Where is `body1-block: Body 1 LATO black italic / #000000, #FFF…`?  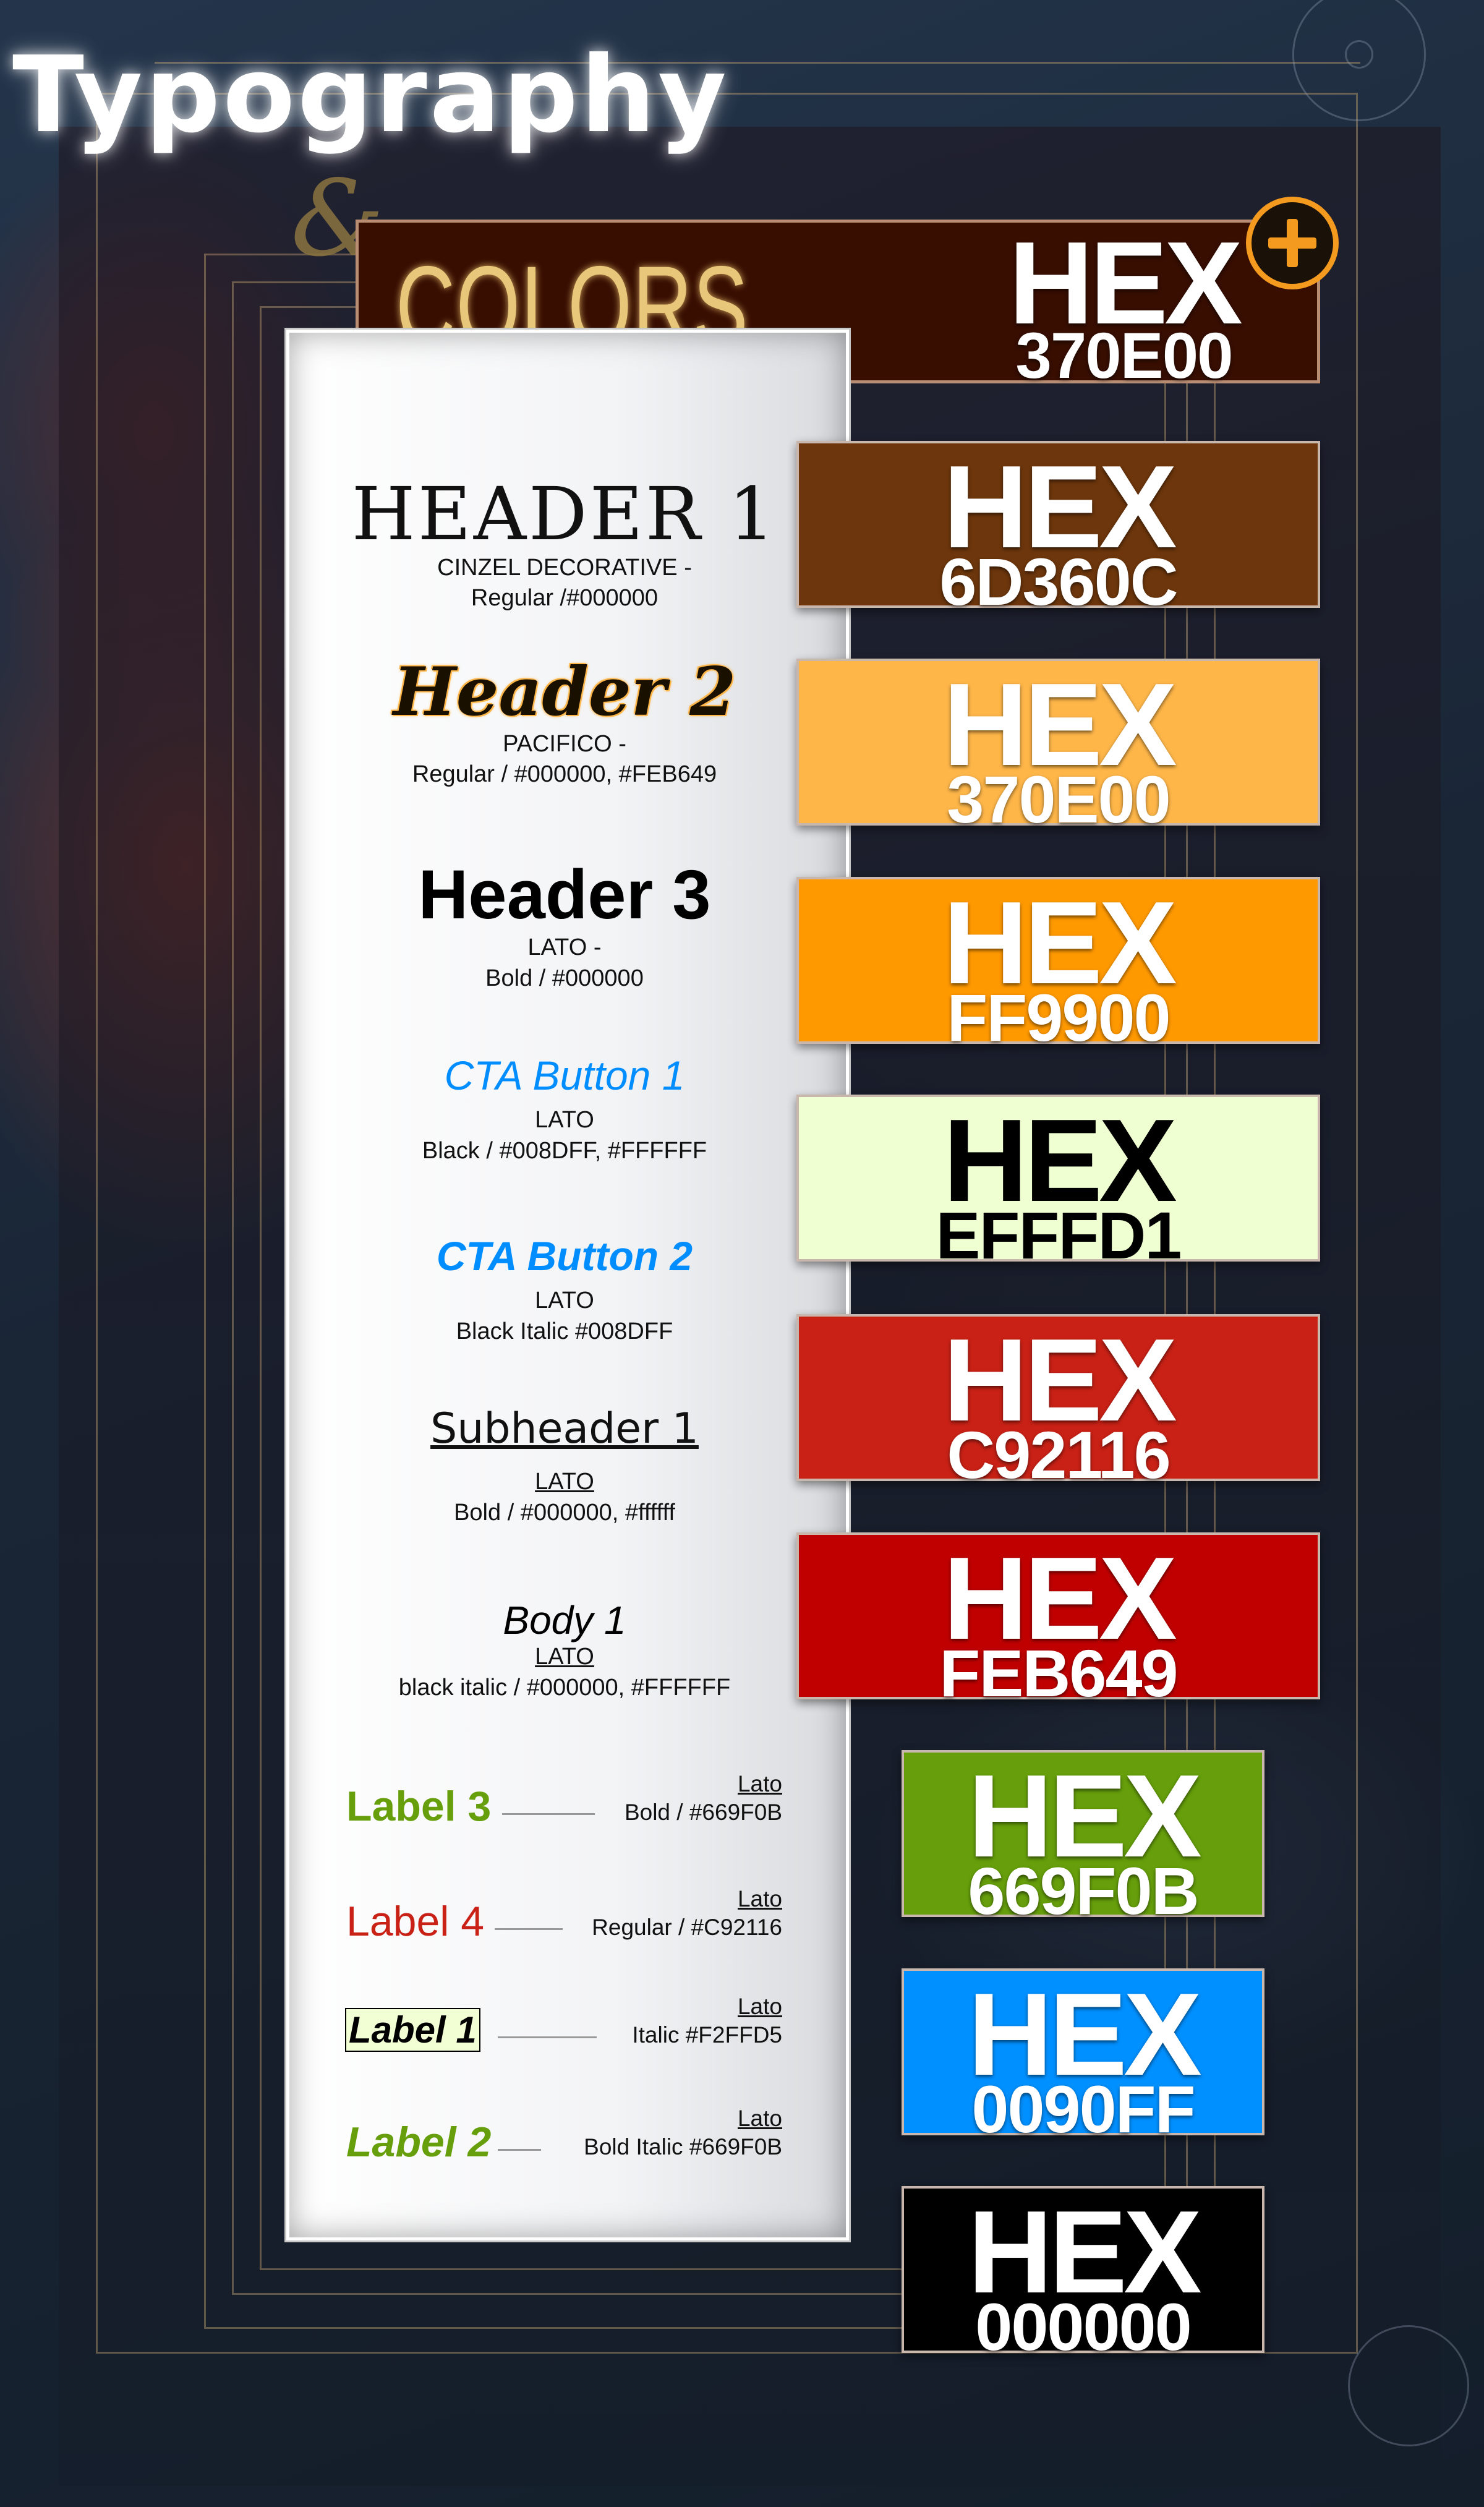
body1-block: Body 1 LATO black italic / #000000, #FFF… is located at coordinates (564, 1651).